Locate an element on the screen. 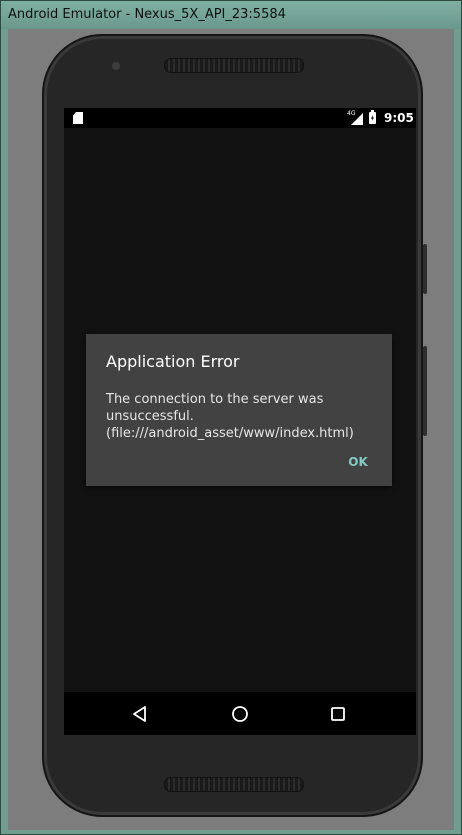 Image resolution: width=462 pixels, height=835 pixels. navigation-bar is located at coordinates (240, 713).